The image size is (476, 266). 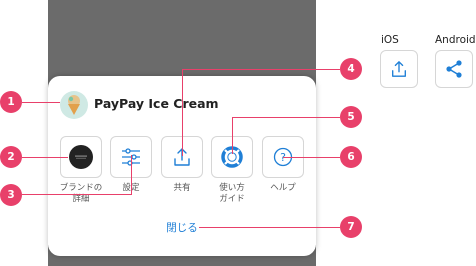 I want to click on callout-badge-5: 5, so click(x=351, y=117).